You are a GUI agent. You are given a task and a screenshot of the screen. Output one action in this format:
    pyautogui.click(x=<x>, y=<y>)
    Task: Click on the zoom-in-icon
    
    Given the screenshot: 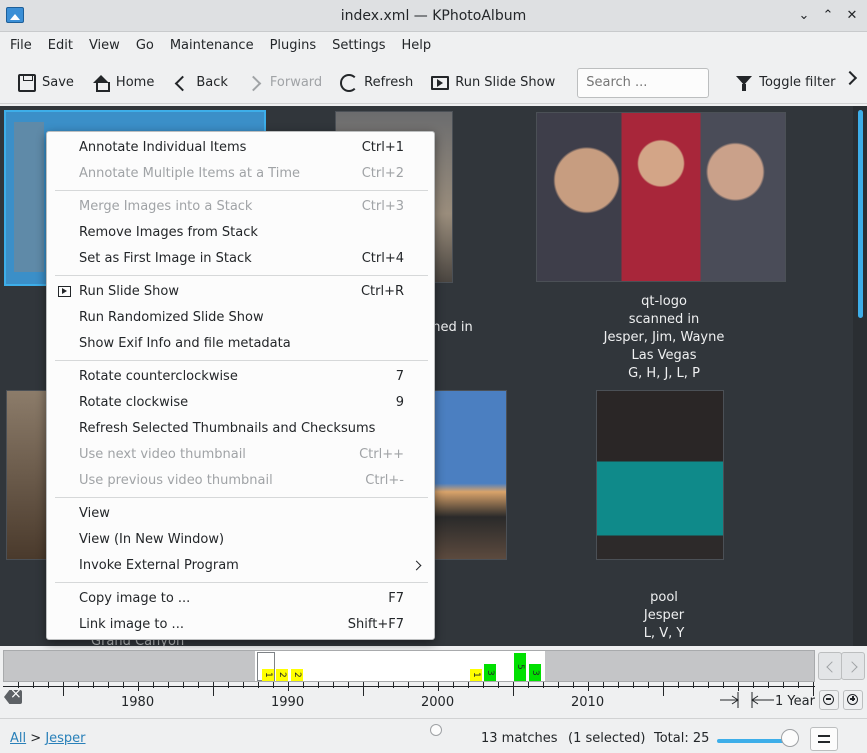 What is the action you would take?
    pyautogui.click(x=853, y=698)
    